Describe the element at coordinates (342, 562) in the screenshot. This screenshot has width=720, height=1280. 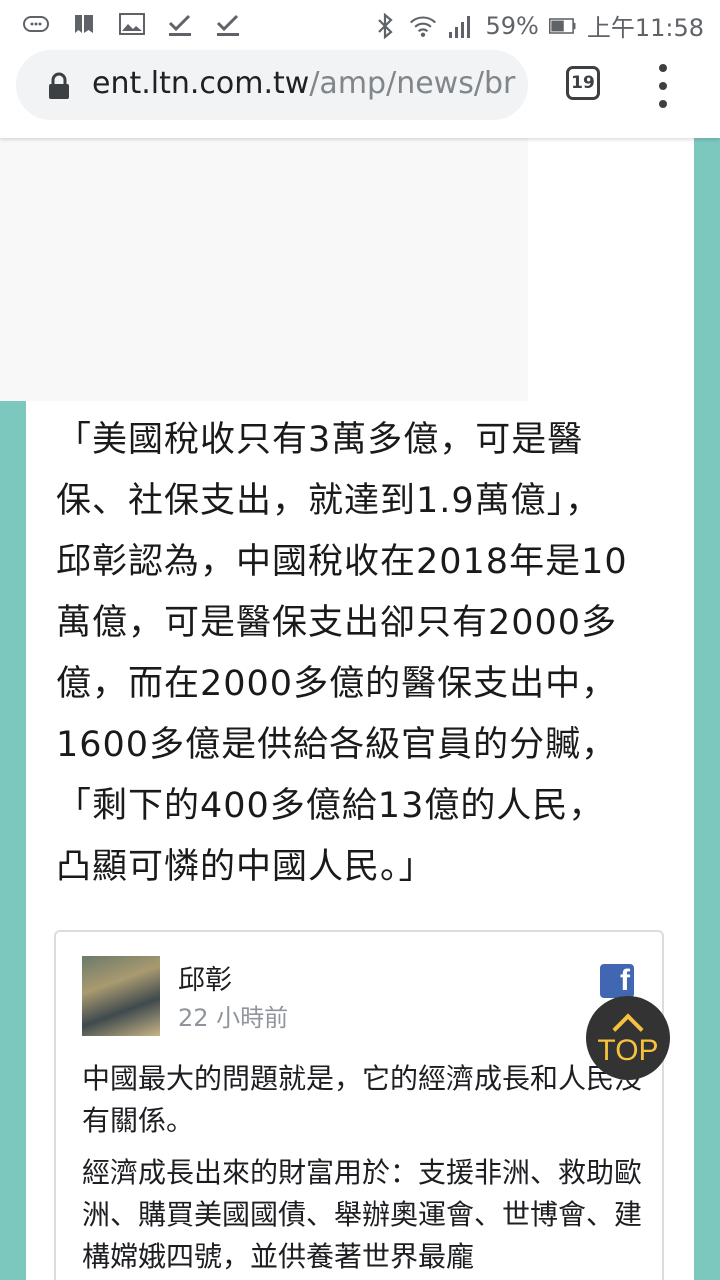
I see `article-line: 邱彰認為，中國稅收在2018年是10` at that location.